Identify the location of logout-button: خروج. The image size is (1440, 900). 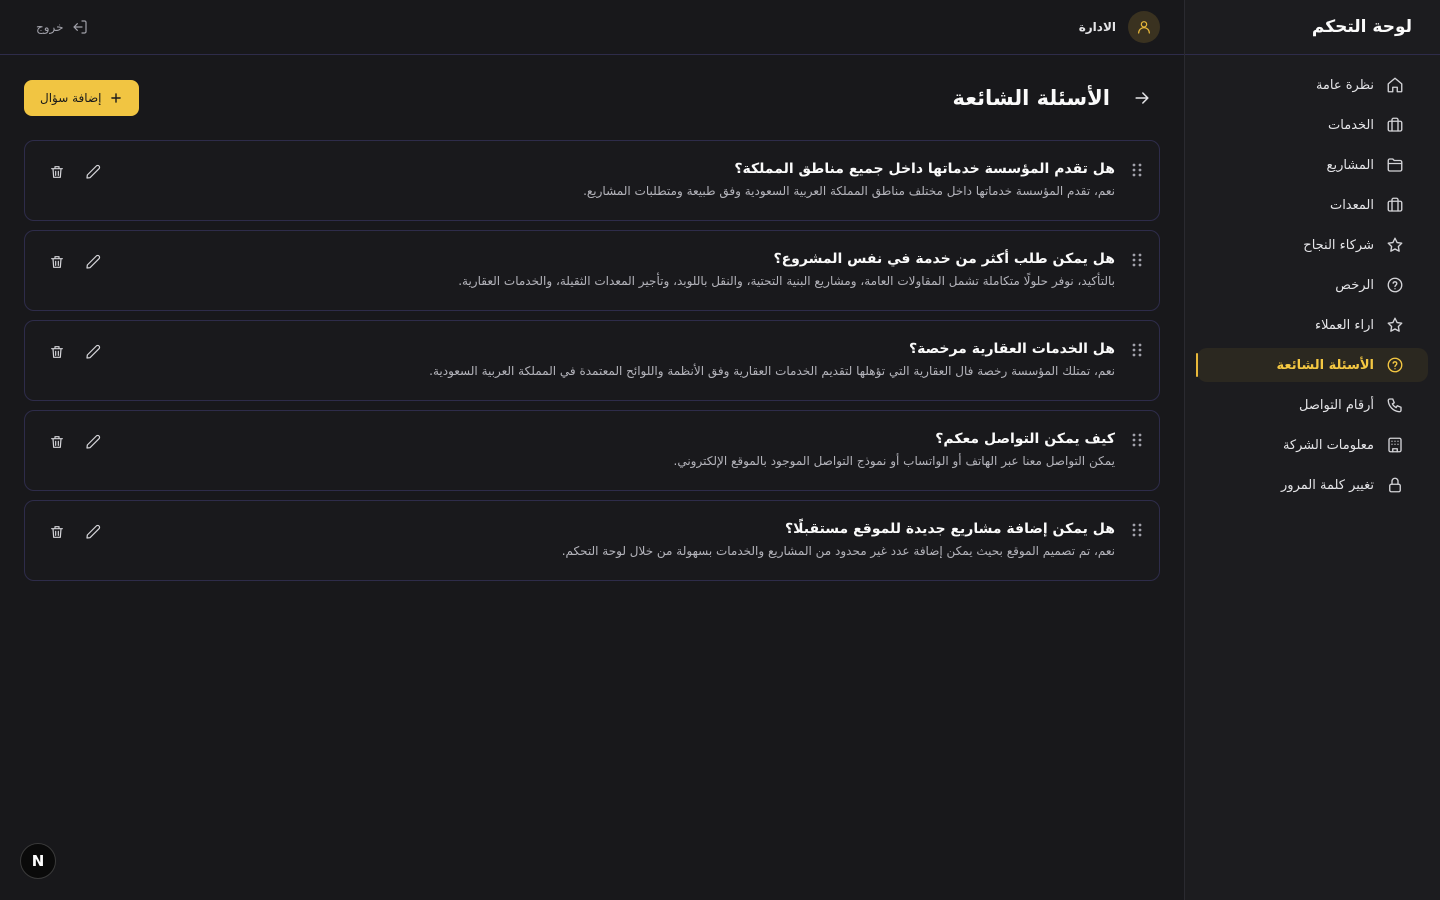
(62, 27).